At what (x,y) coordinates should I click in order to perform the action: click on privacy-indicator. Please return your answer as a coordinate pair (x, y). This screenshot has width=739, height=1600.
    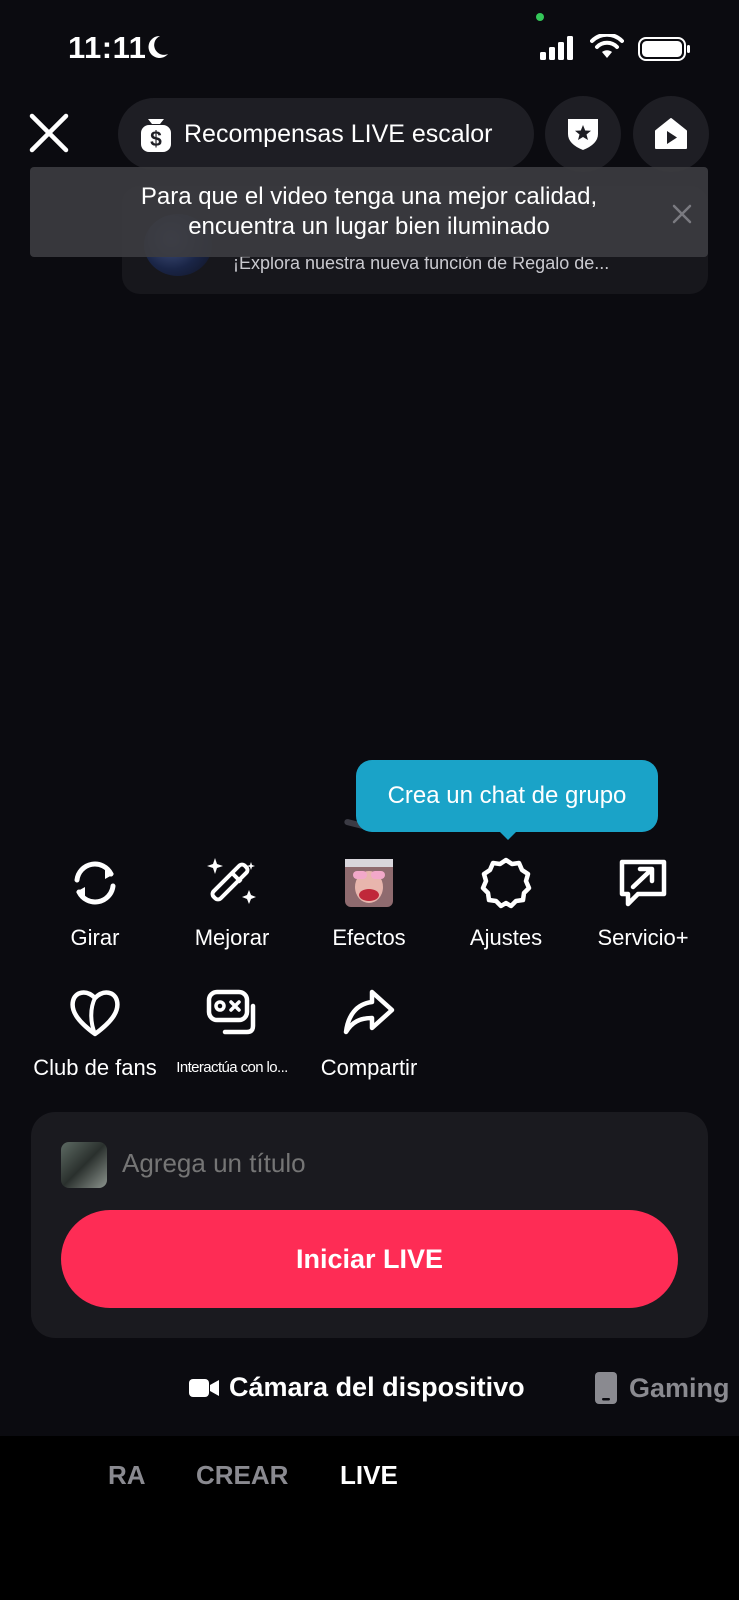
    Looking at the image, I should click on (540, 17).